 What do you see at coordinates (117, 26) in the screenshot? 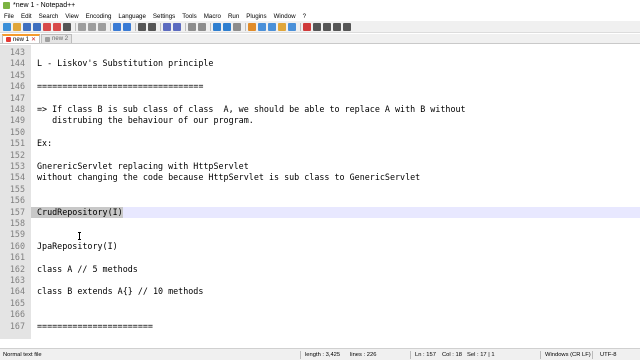
I see `undo-icon` at bounding box center [117, 26].